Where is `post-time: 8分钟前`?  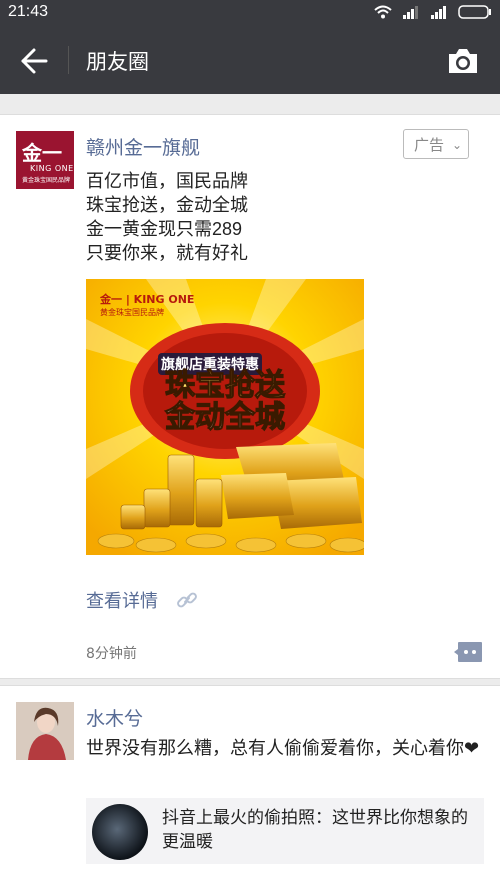 post-time: 8分钟前 is located at coordinates (111, 654).